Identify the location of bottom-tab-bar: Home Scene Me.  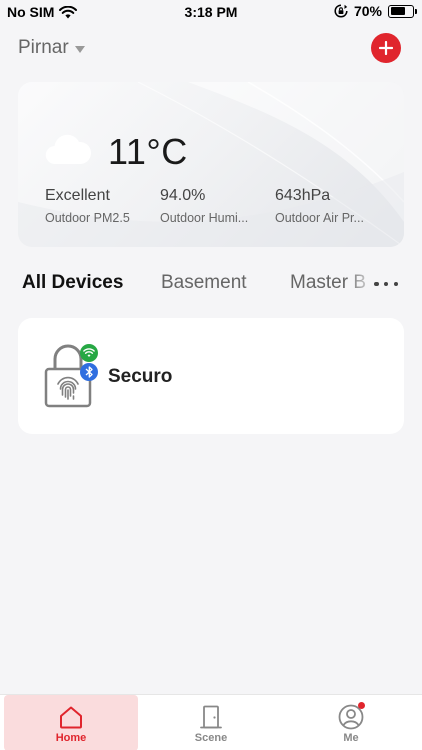
(211, 722).